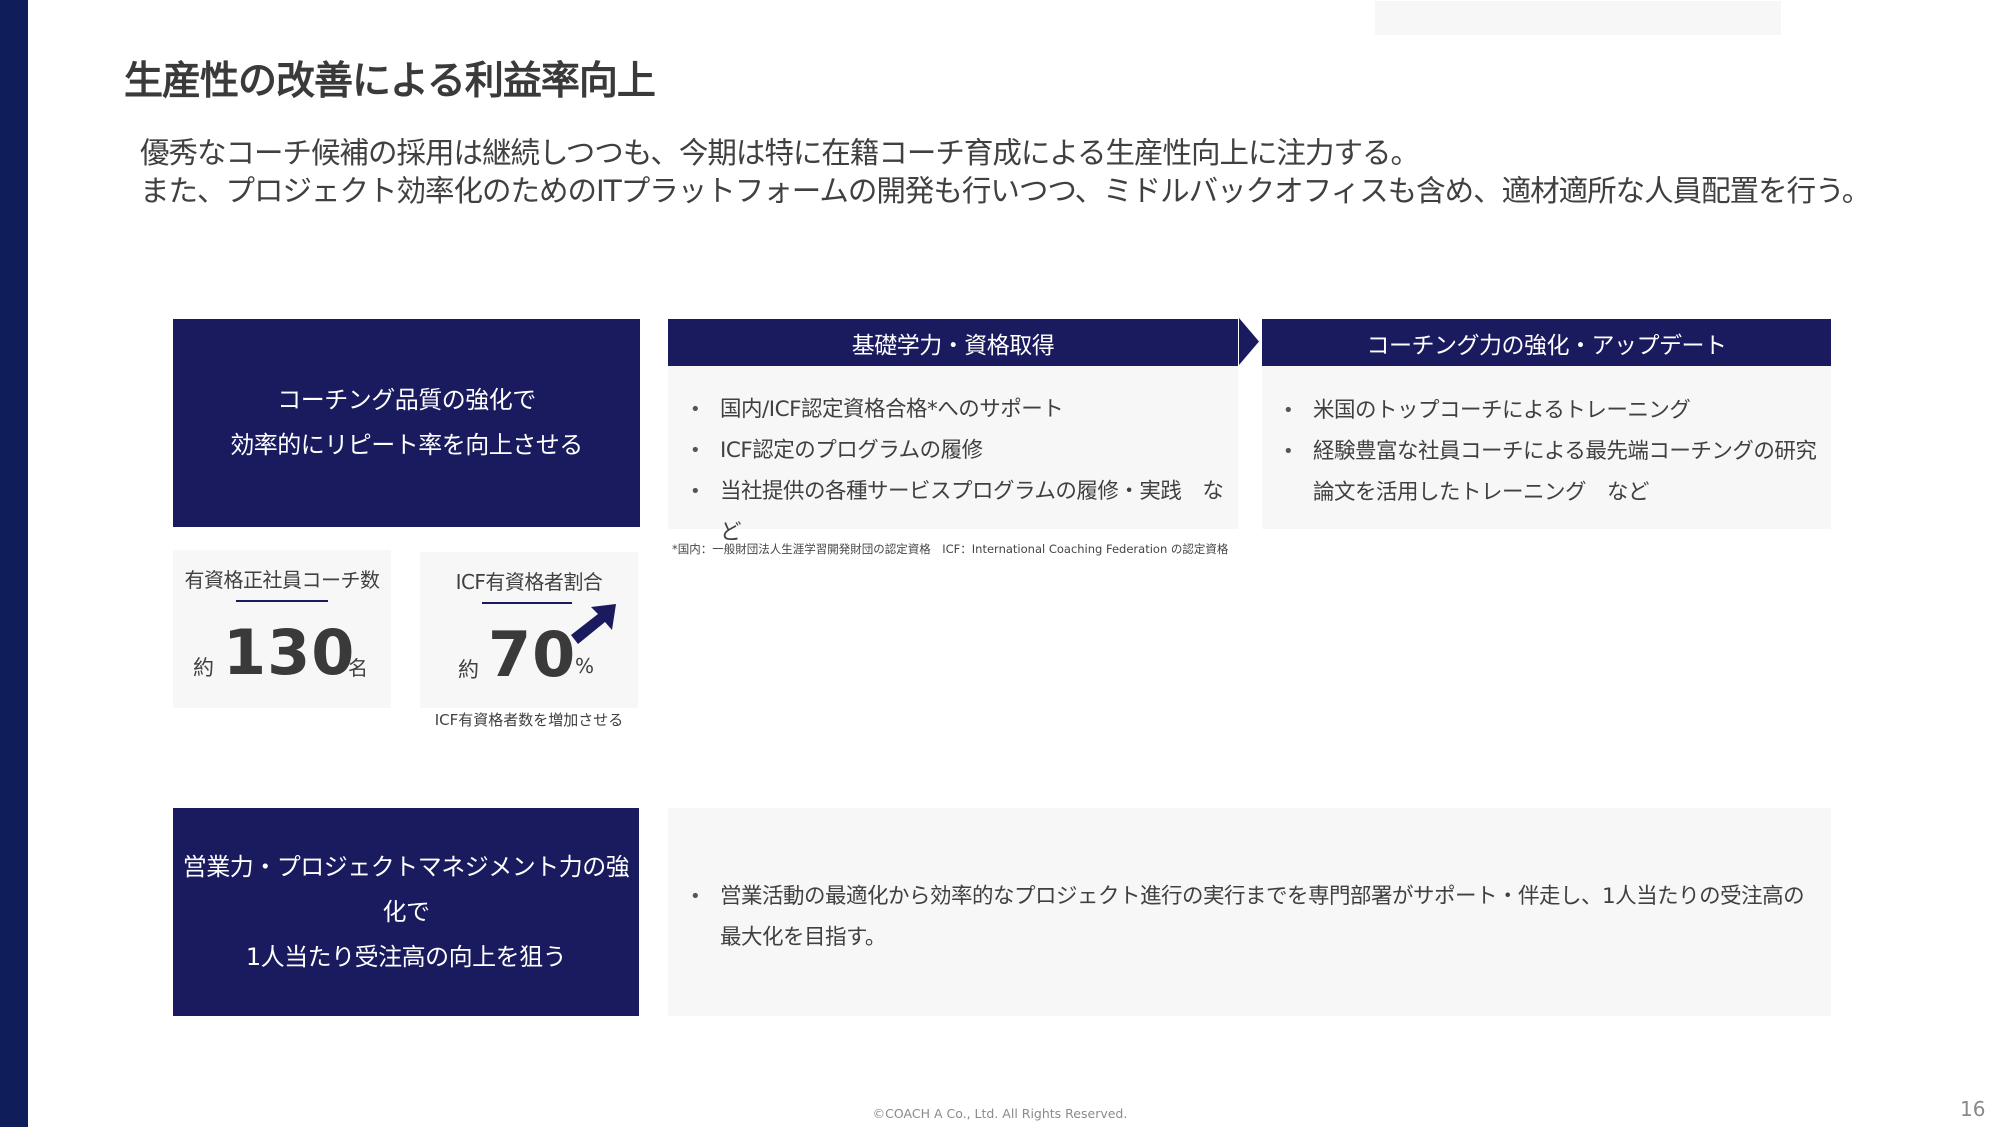  I want to click on list-item: 経験豊富な社員コーチによる最先端コーチングの研究, so click(1553, 451).